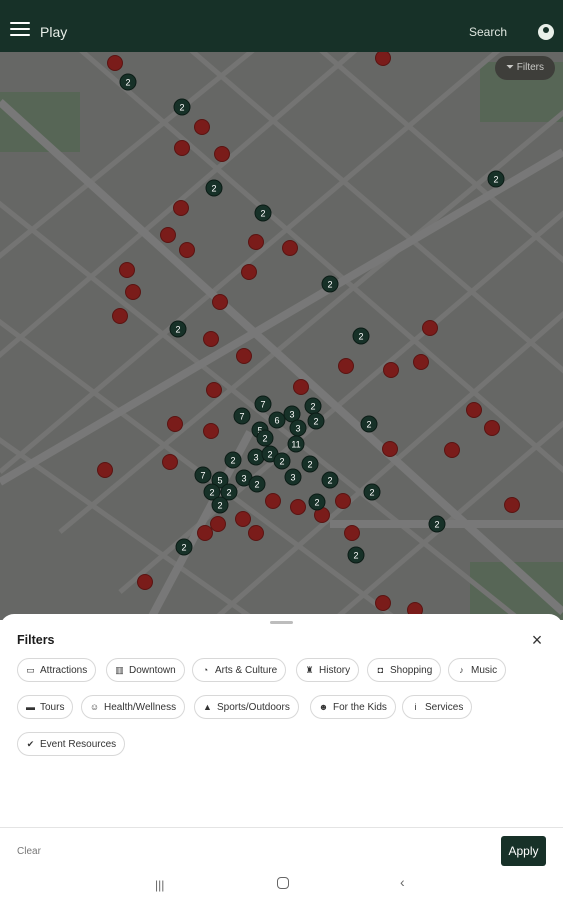 The height and width of the screenshot is (900, 563). I want to click on chip-for-the-kids: ☻ For the Kids, so click(353, 707).